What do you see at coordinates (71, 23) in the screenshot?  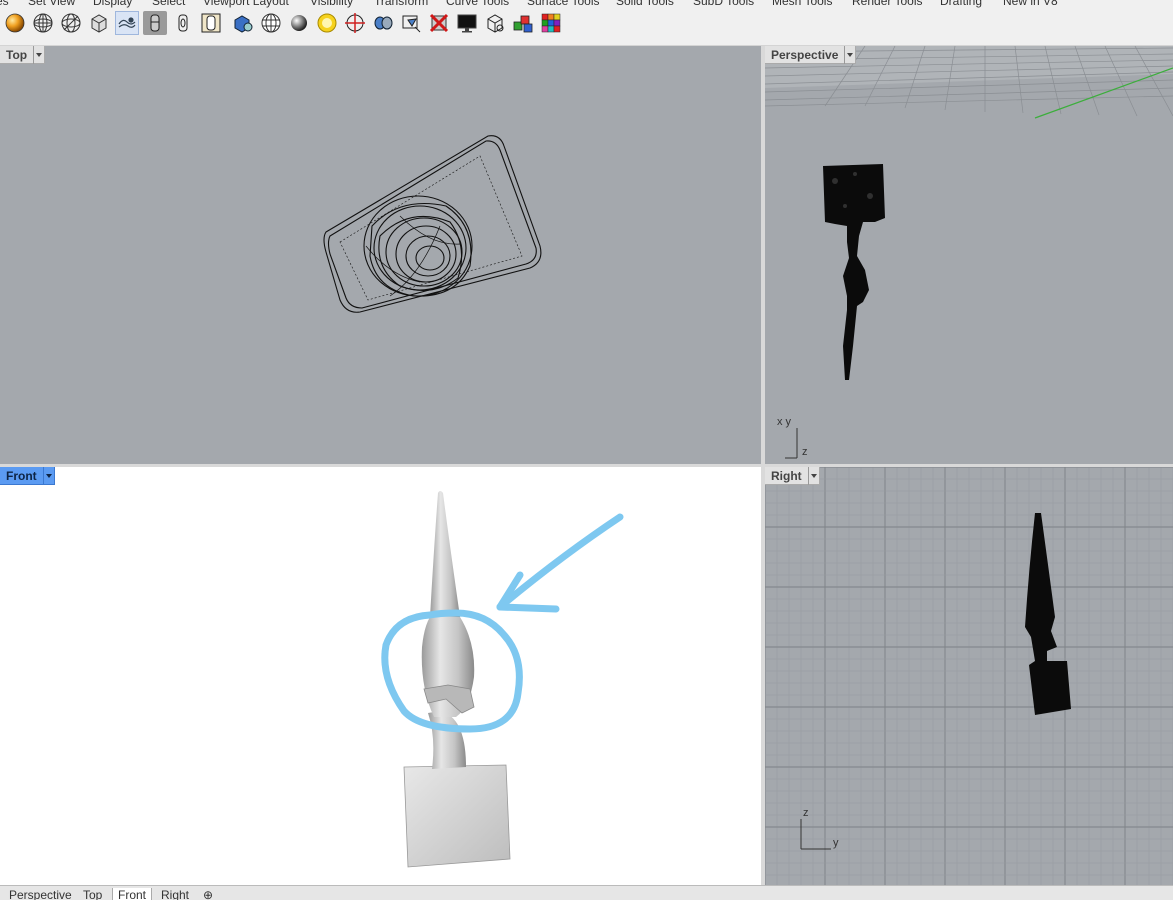 I see `wireframe-sphere-x-icon` at bounding box center [71, 23].